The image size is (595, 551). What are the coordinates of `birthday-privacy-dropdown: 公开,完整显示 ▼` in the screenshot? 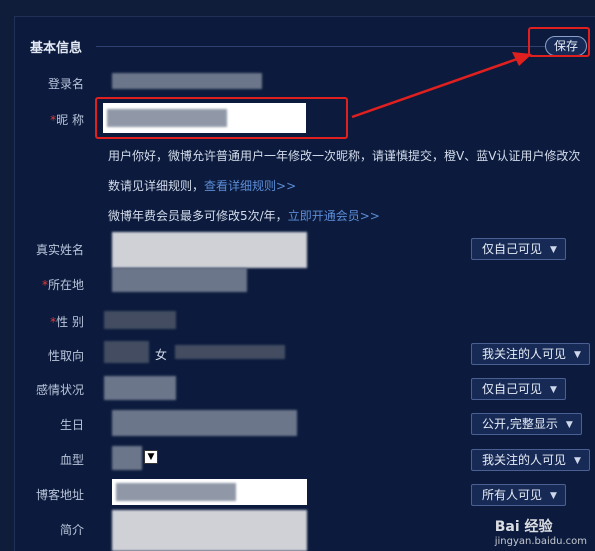 It's located at (526, 424).